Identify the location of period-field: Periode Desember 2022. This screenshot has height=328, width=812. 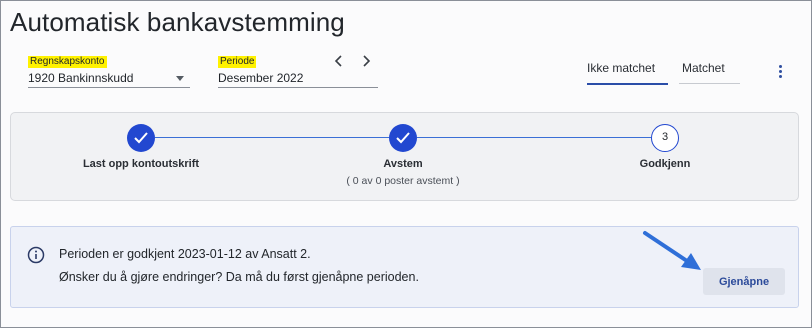
(298, 72).